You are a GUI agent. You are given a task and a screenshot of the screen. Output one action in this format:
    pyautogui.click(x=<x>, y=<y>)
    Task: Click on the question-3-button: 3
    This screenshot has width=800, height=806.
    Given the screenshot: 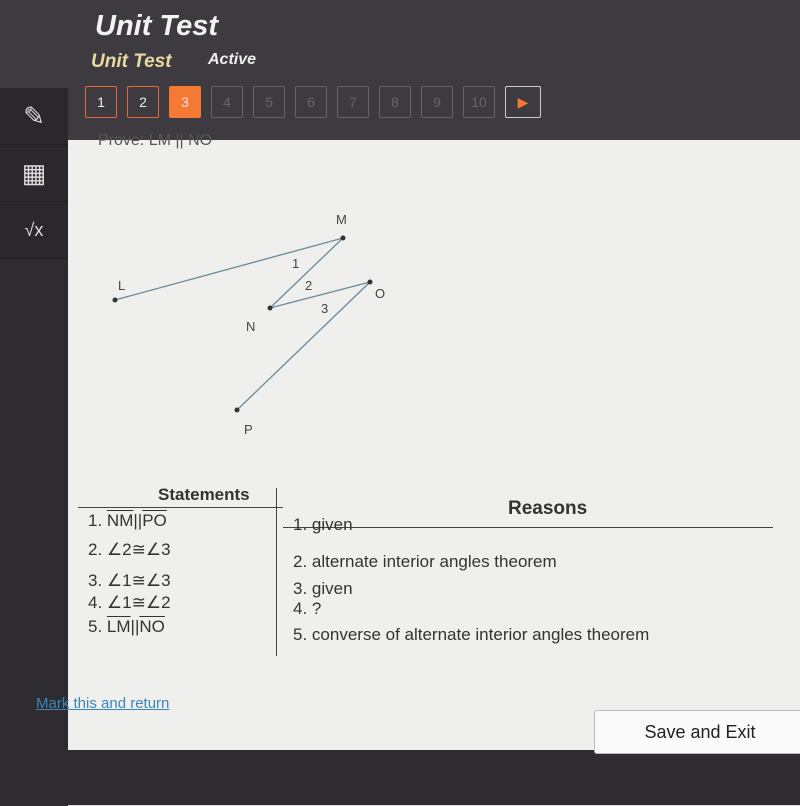 What is the action you would take?
    pyautogui.click(x=185, y=102)
    